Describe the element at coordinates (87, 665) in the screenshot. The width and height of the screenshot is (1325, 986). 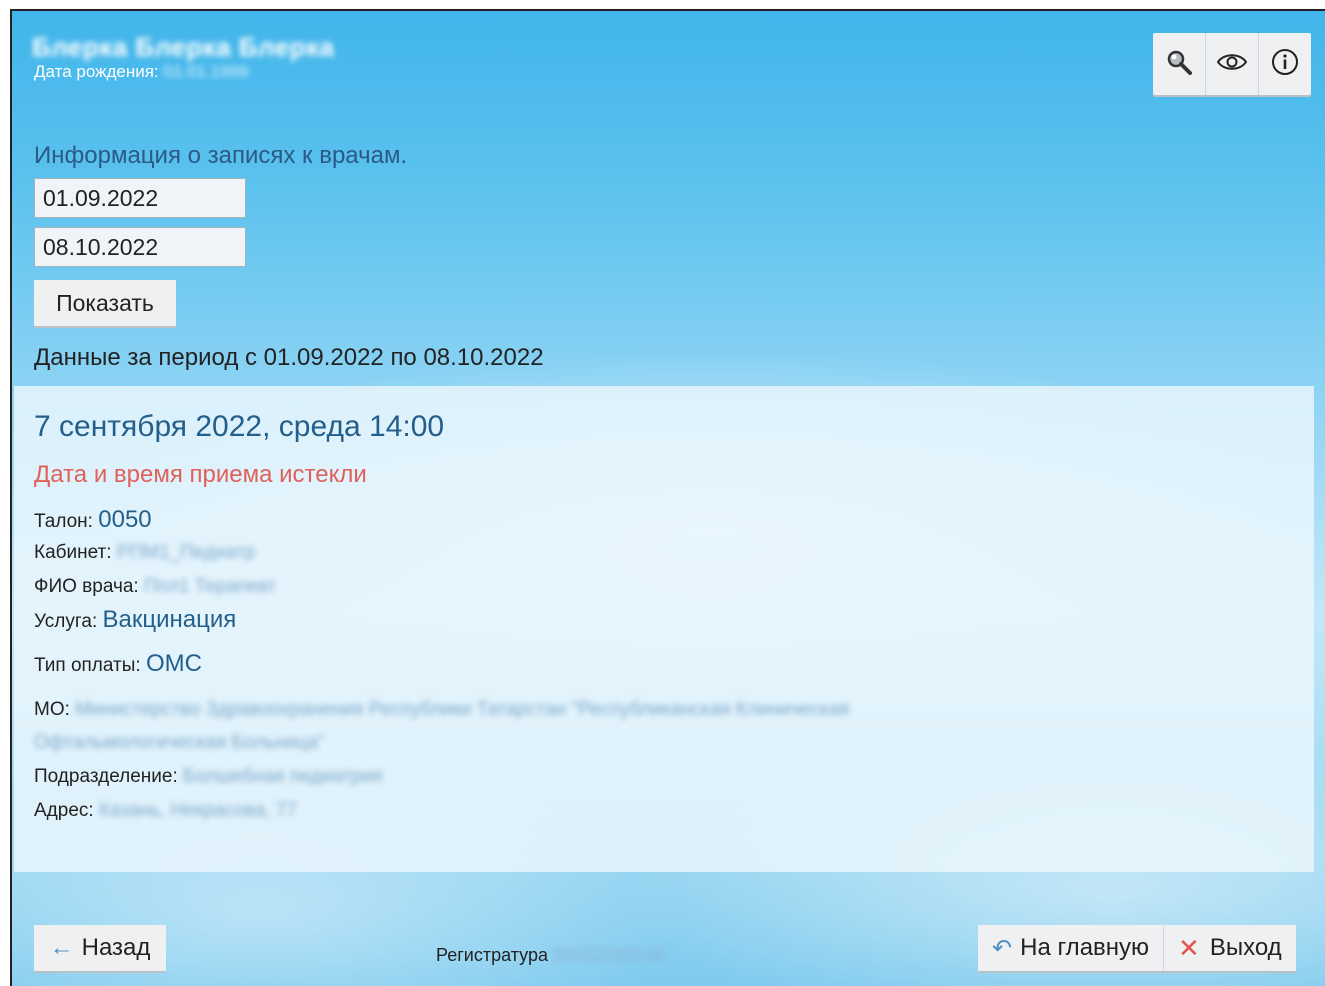
I see `payment-label: Тип оплаты:` at that location.